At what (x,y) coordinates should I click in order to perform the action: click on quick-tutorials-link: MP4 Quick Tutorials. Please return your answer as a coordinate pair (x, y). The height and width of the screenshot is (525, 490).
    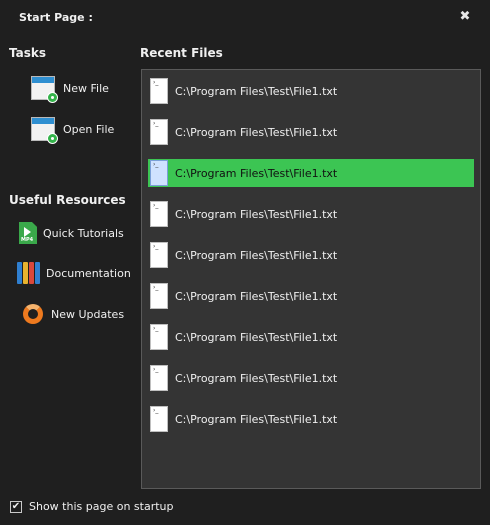
    Looking at the image, I should click on (71, 233).